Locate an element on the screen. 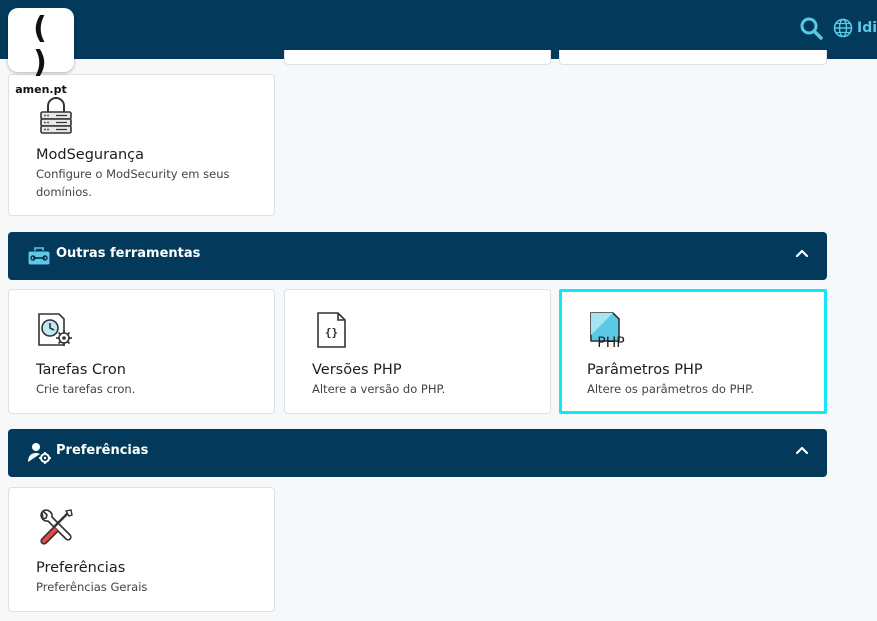 Image resolution: width=877 pixels, height=621 pixels. card-cron-jobs: Tarefas Cron Crie tarefas cron. is located at coordinates (141, 351).